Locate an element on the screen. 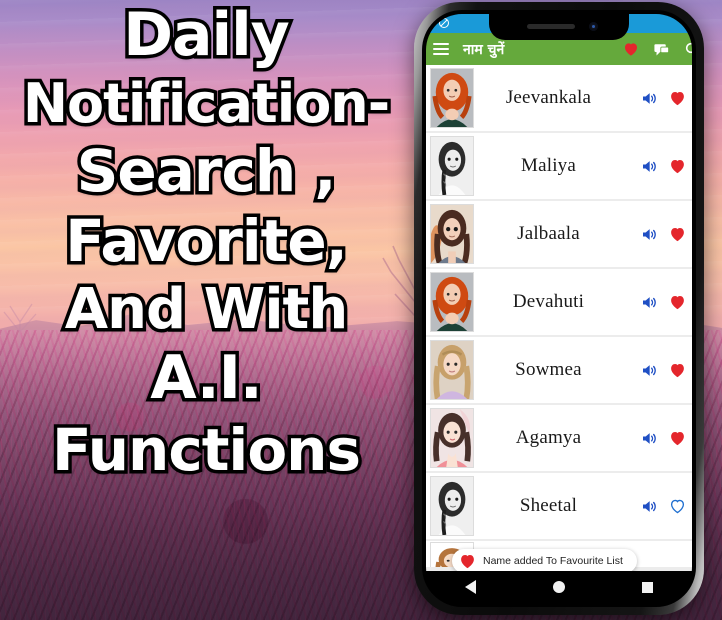 Image resolution: width=722 pixels, height=620 pixels. list-item: Devahuti is located at coordinates (559, 302).